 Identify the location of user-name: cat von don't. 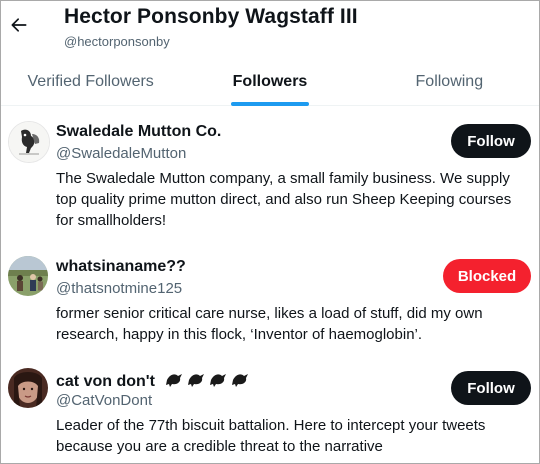
(105, 381).